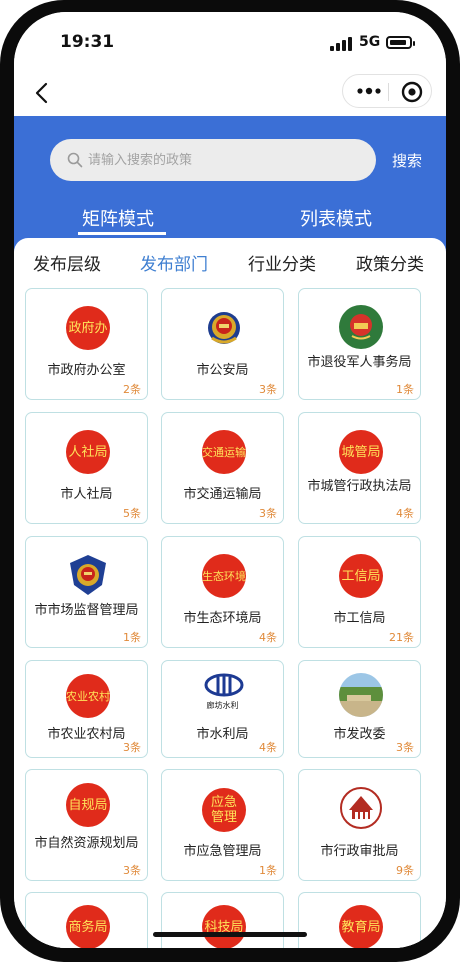 Image resolution: width=460 pixels, height=962 pixels. I want to click on tab-publish-department: 发布部门, so click(174, 262).